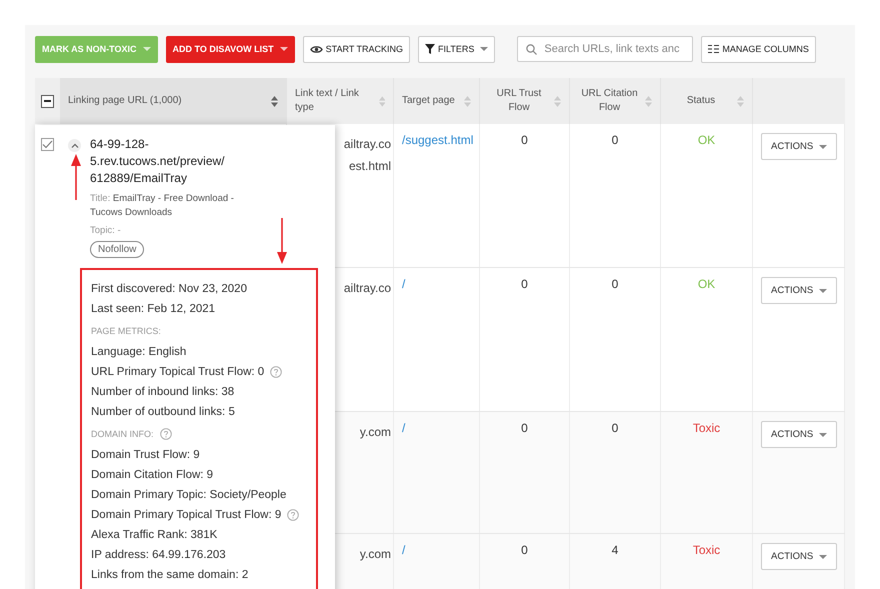 Image resolution: width=880 pixels, height=589 pixels. What do you see at coordinates (230, 49) in the screenshot?
I see `disavow-button: ADD TO DISAVOW LIST` at bounding box center [230, 49].